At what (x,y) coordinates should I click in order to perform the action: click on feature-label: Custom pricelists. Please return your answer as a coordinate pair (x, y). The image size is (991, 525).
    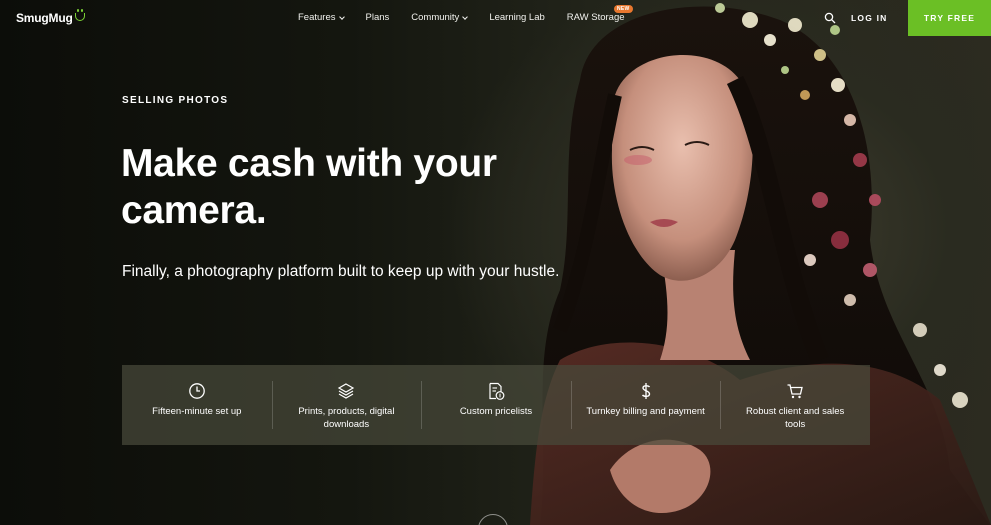
    Looking at the image, I should click on (496, 411).